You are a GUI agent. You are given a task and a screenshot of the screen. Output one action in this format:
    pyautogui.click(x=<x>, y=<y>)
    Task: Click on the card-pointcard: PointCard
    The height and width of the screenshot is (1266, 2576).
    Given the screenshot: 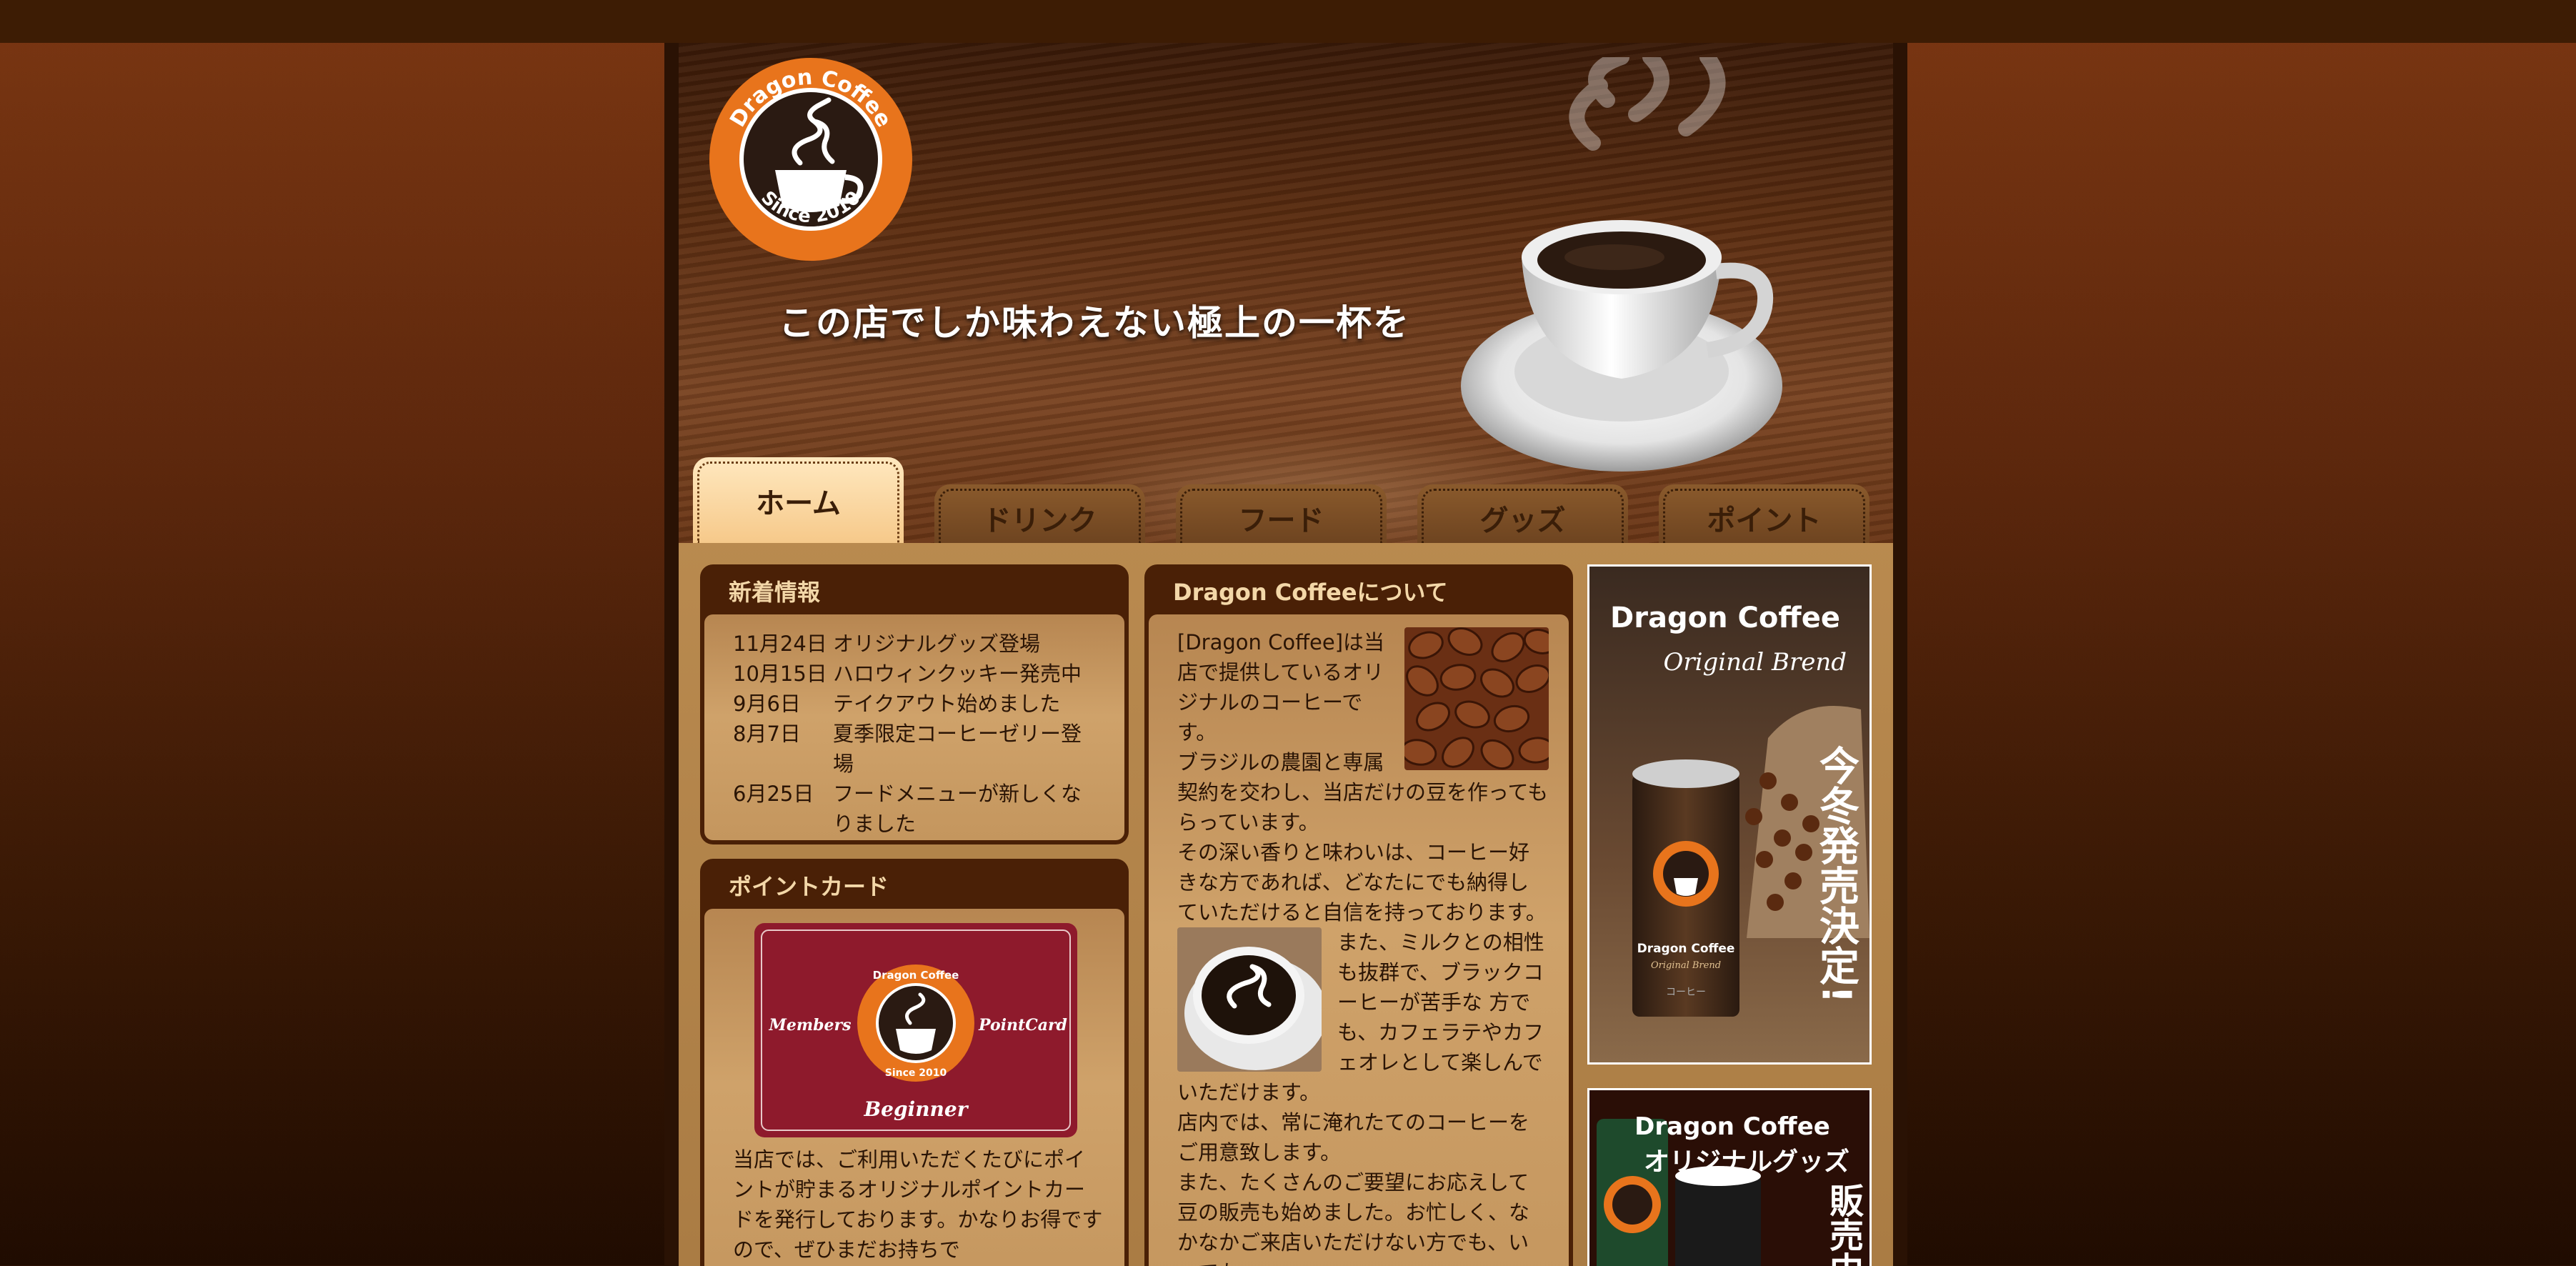 What is the action you would take?
    pyautogui.click(x=1023, y=1025)
    